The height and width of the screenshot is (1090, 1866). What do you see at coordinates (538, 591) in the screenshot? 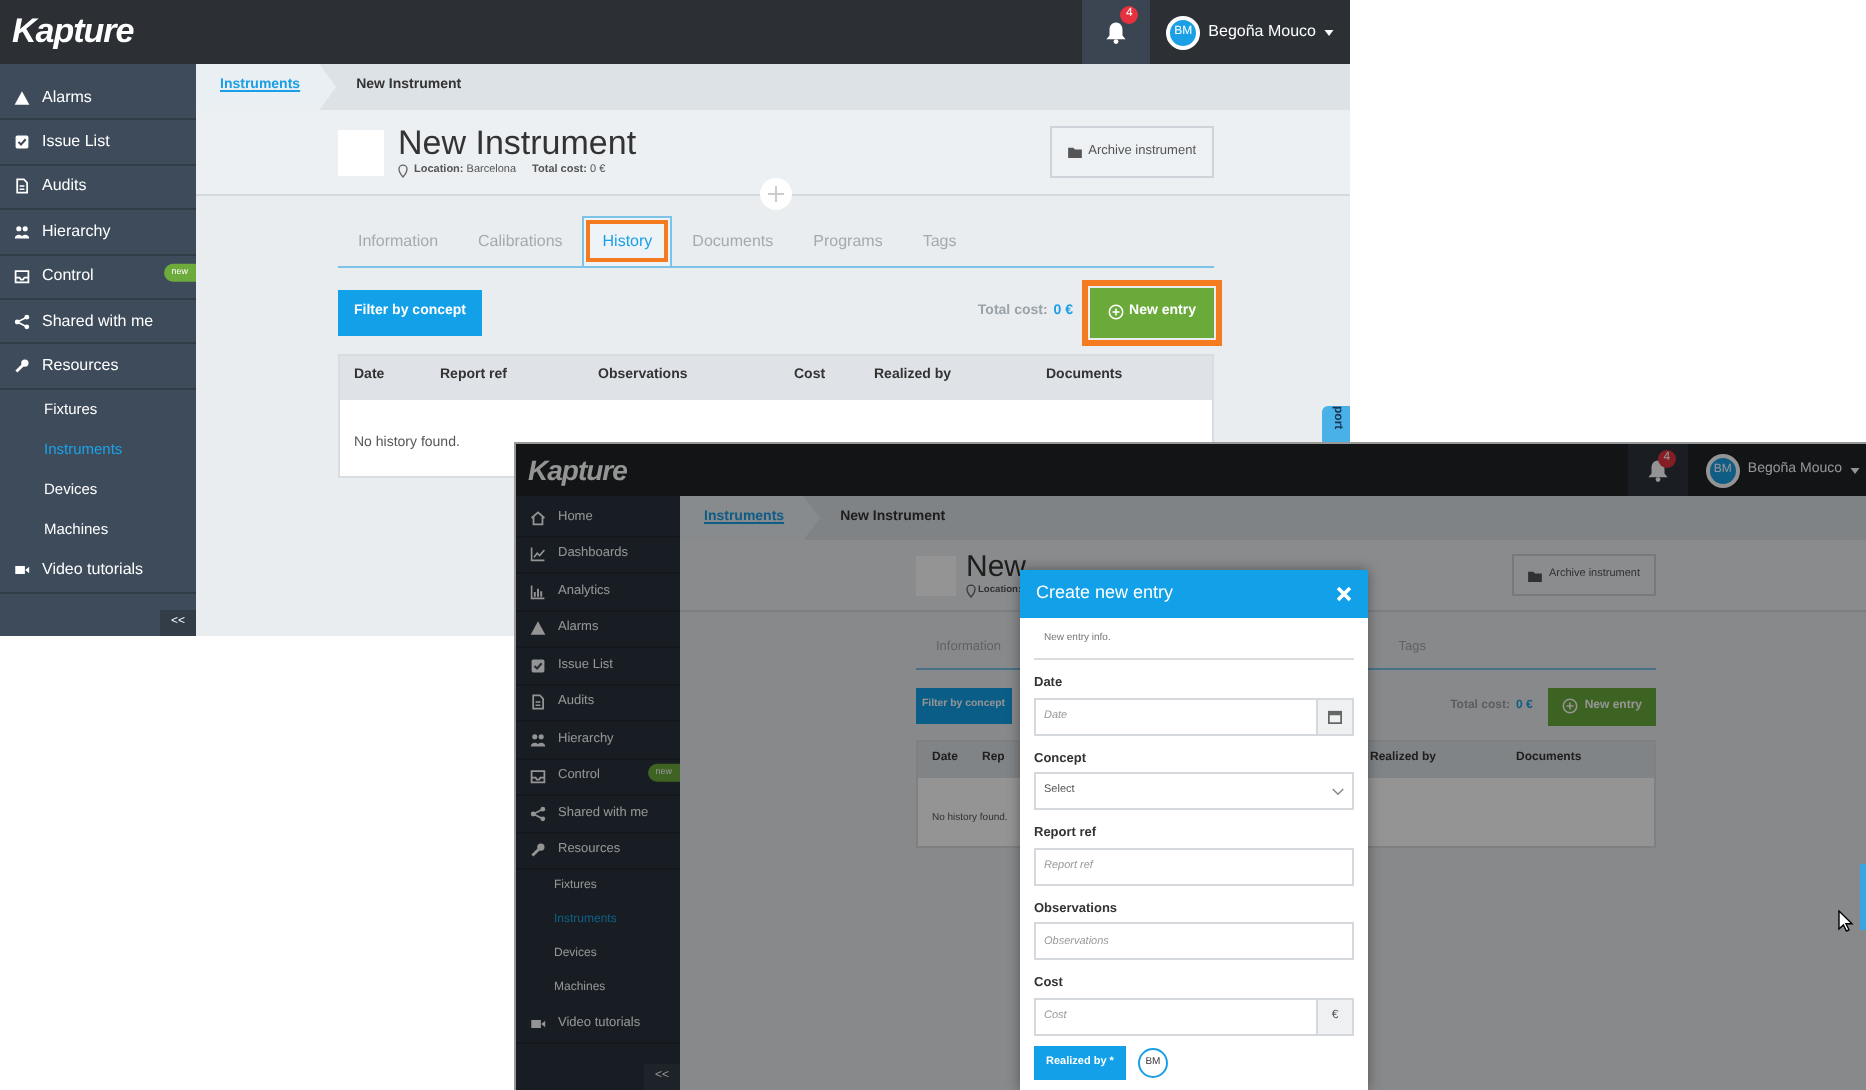
I see `bar-chart-icon` at bounding box center [538, 591].